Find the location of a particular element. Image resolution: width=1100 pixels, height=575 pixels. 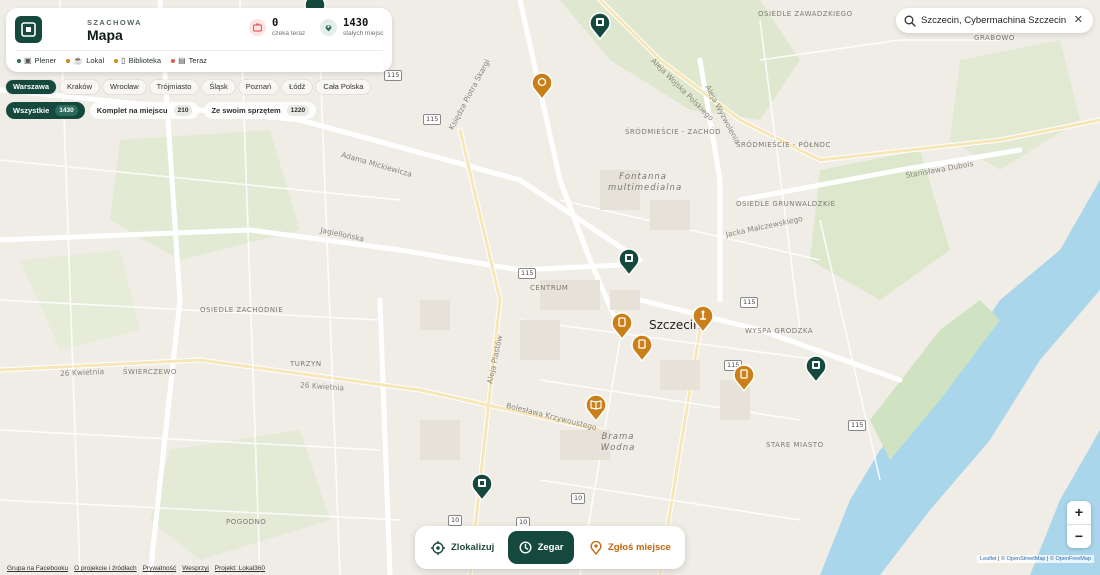

tab-trojmiasto: Trójmiasto is located at coordinates (174, 87).